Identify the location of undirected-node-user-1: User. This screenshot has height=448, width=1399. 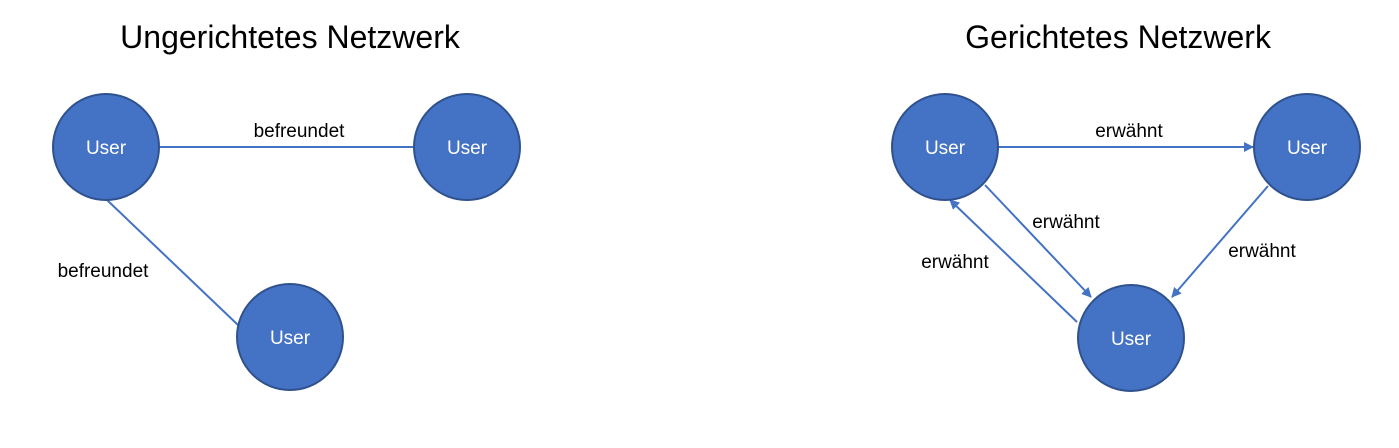
(106, 147).